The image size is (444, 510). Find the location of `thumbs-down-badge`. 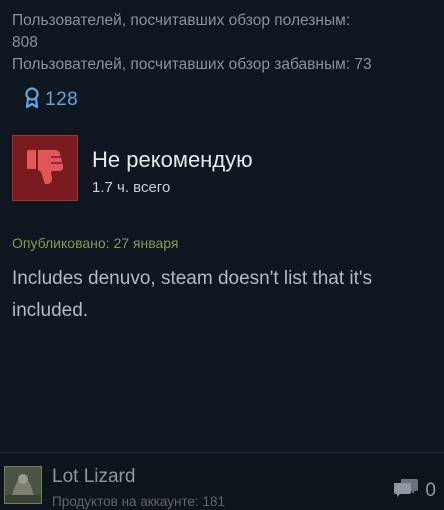

thumbs-down-badge is located at coordinates (45, 168).